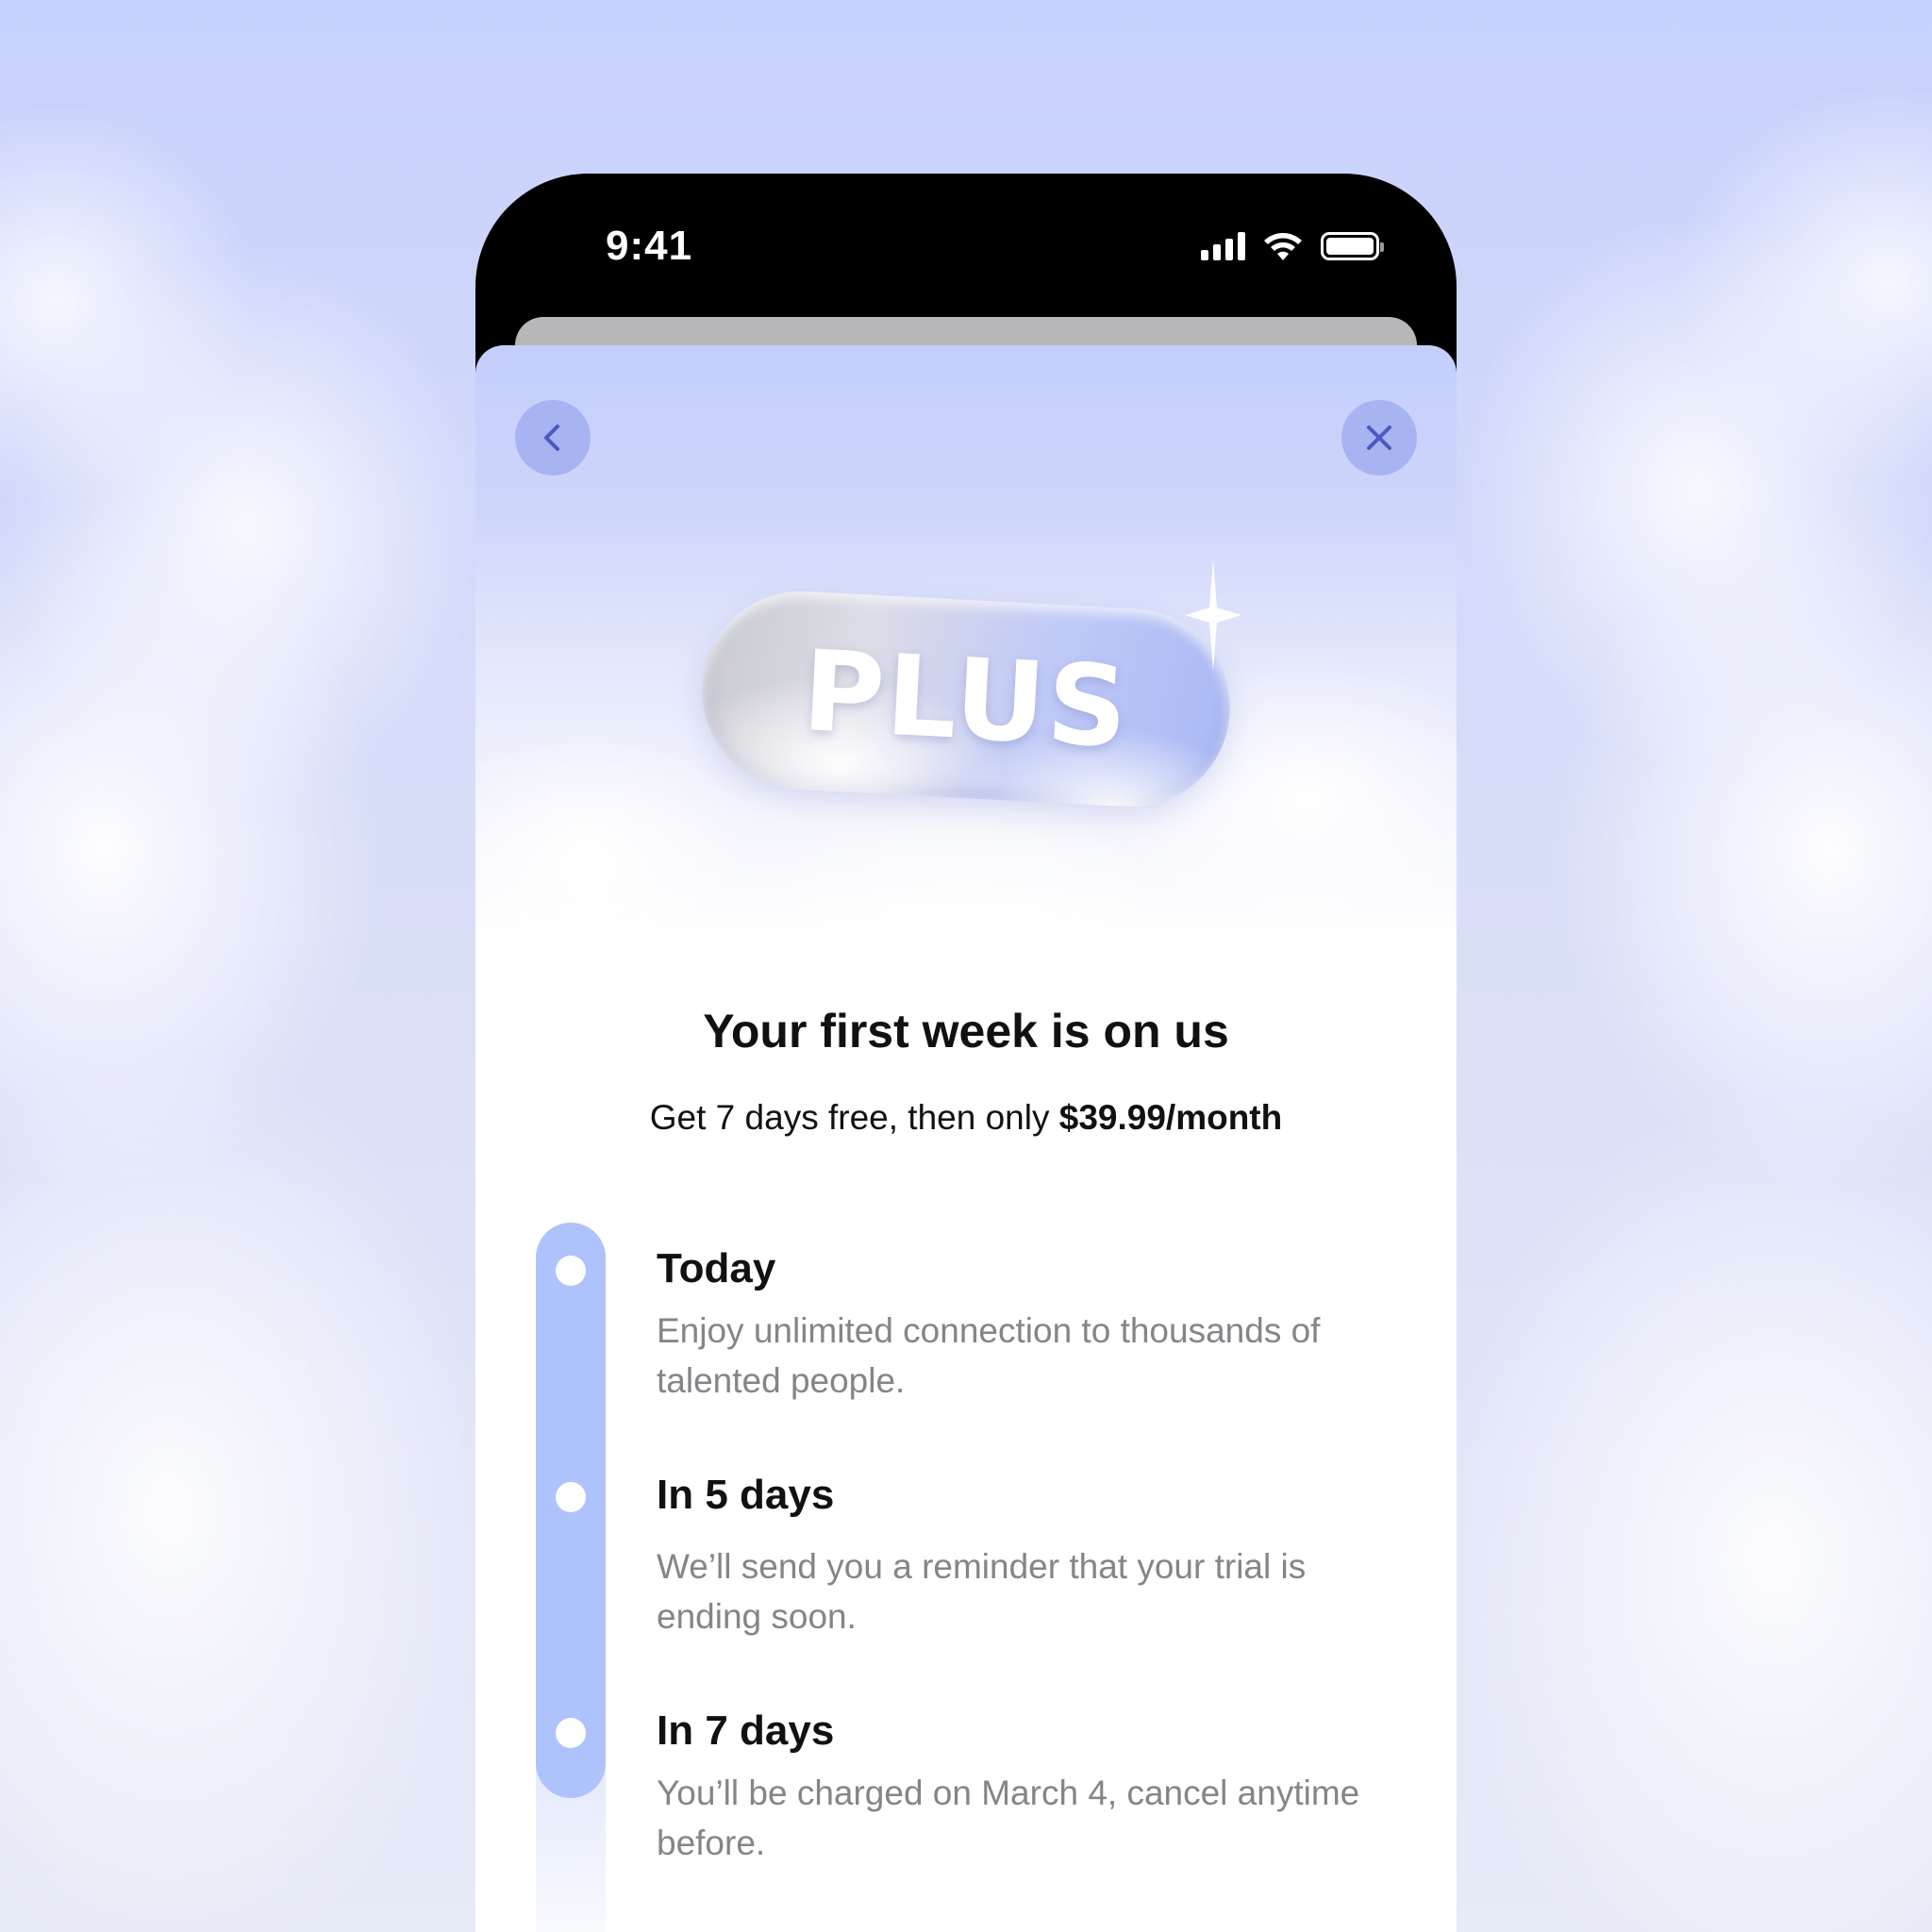  Describe the element at coordinates (1353, 246) in the screenshot. I see `battery-icon` at that location.